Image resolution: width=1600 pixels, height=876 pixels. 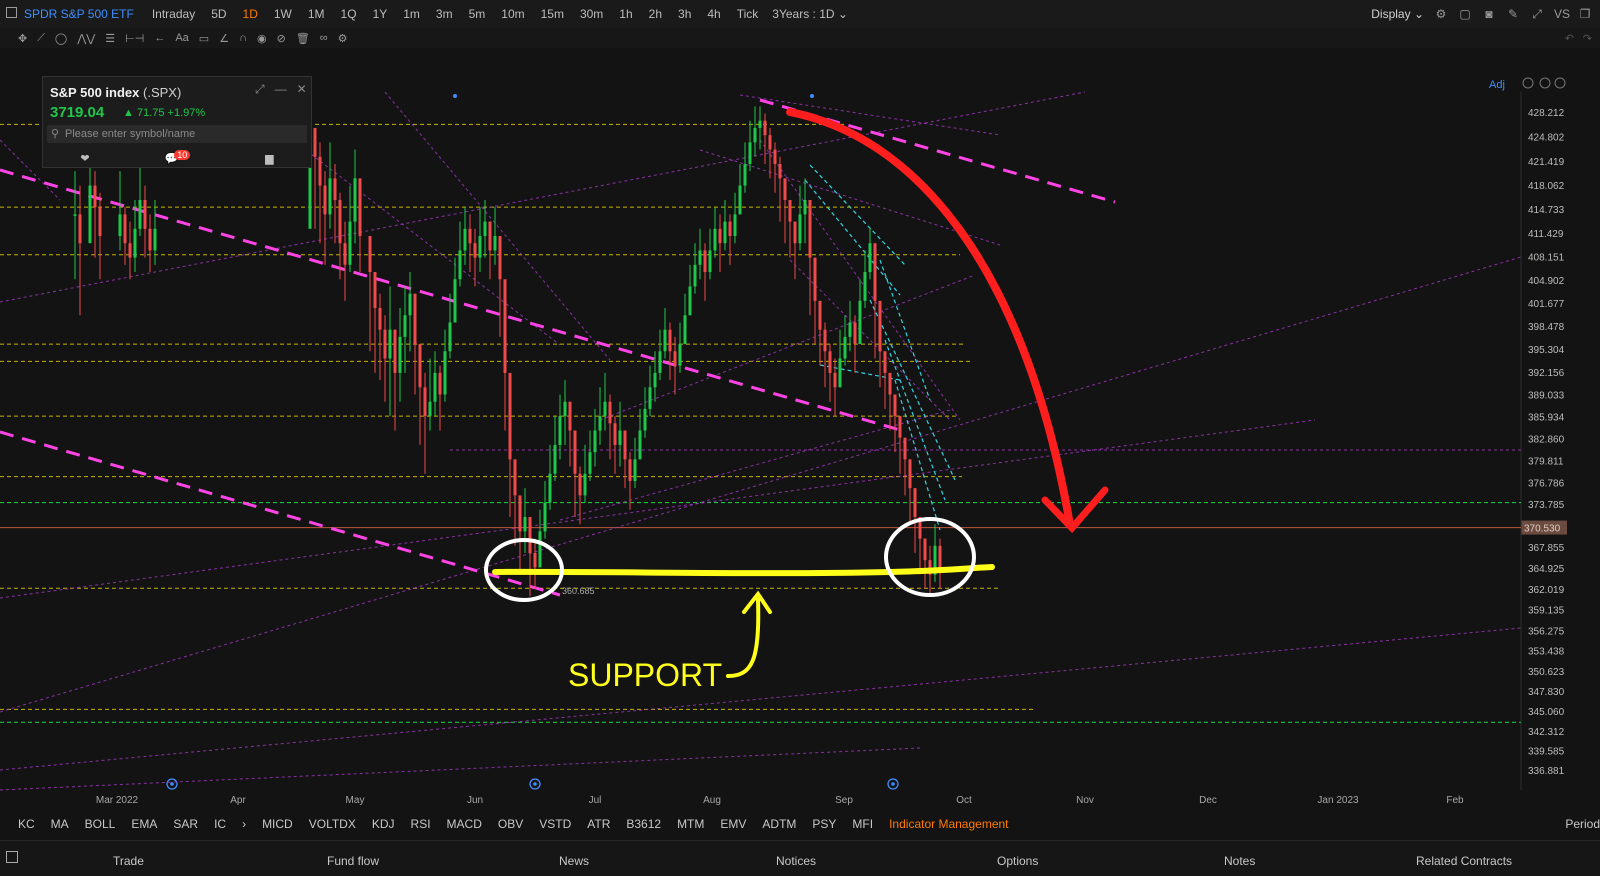 I want to click on timeframe-tab: 5D, so click(x=218, y=14).